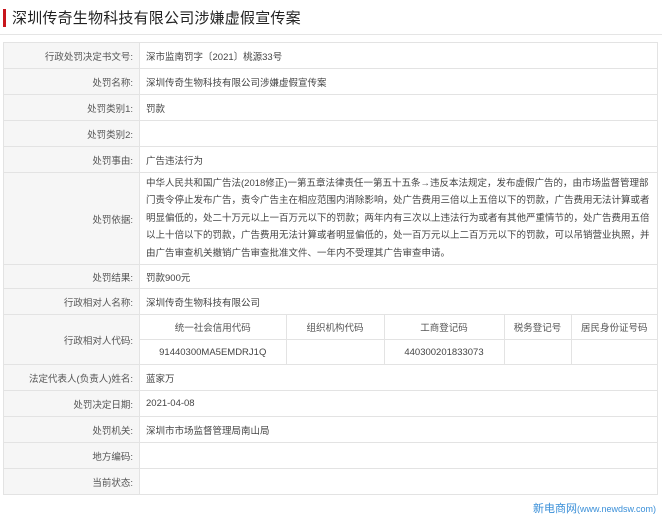  I want to click on watermark-url: (www.newdsw.com), so click(616, 509).